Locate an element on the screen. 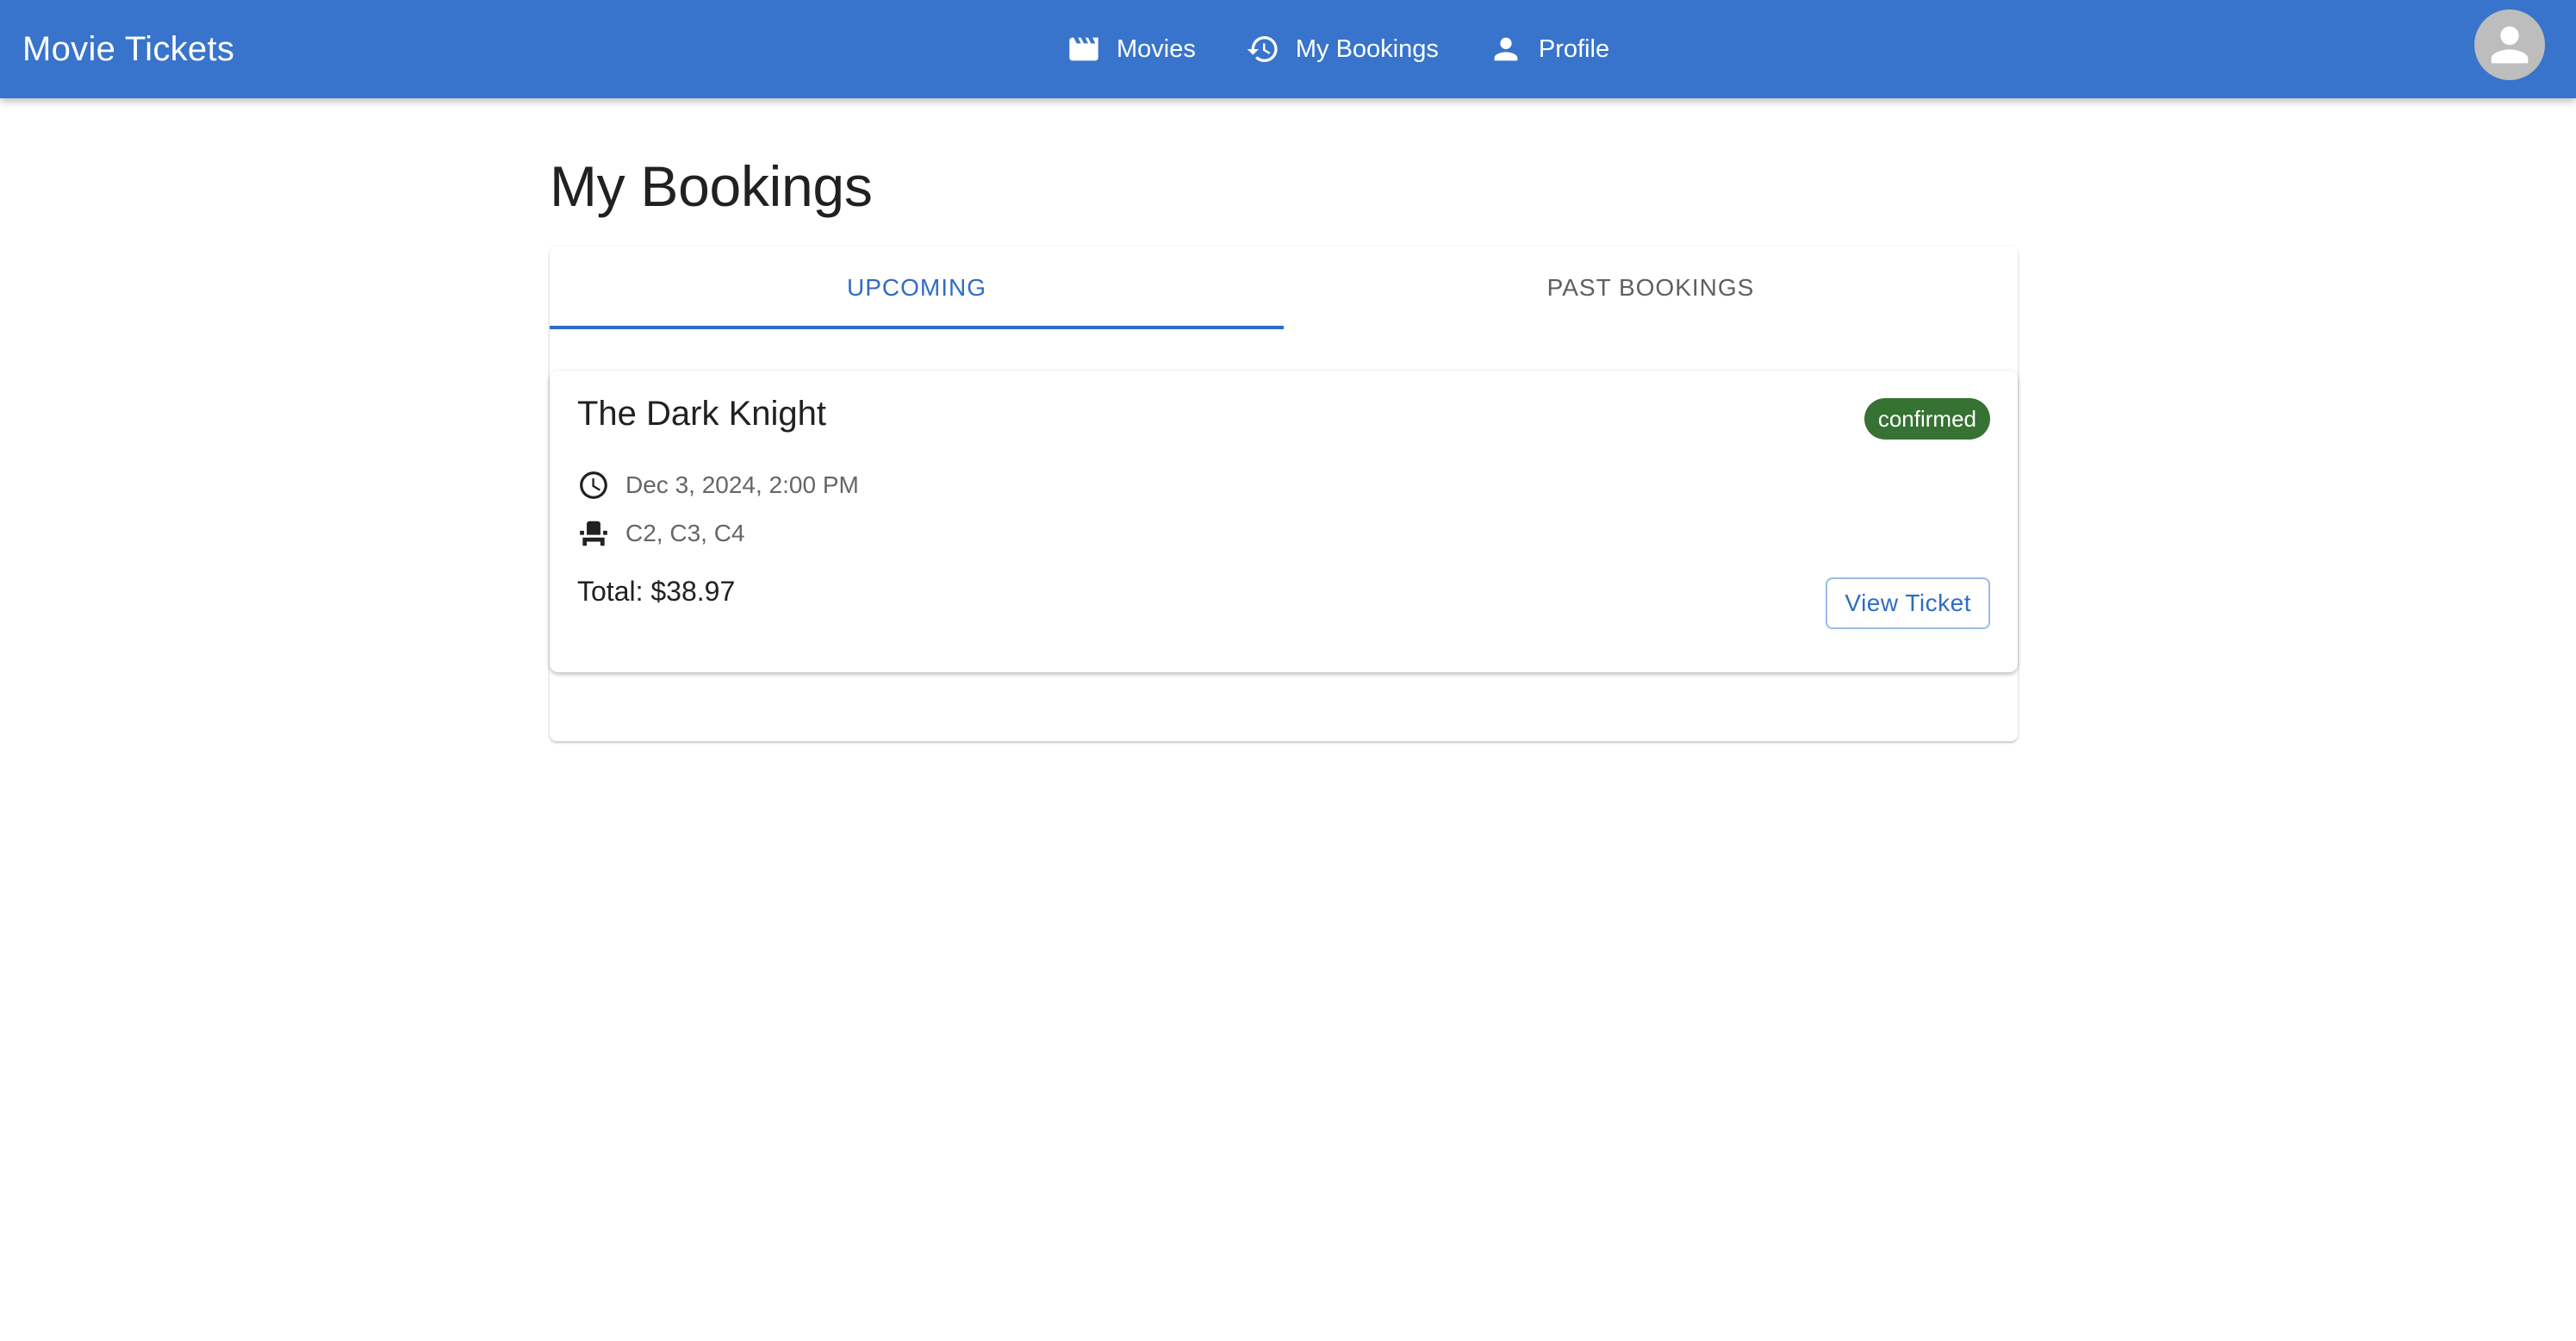  user-avatar is located at coordinates (2510, 44).